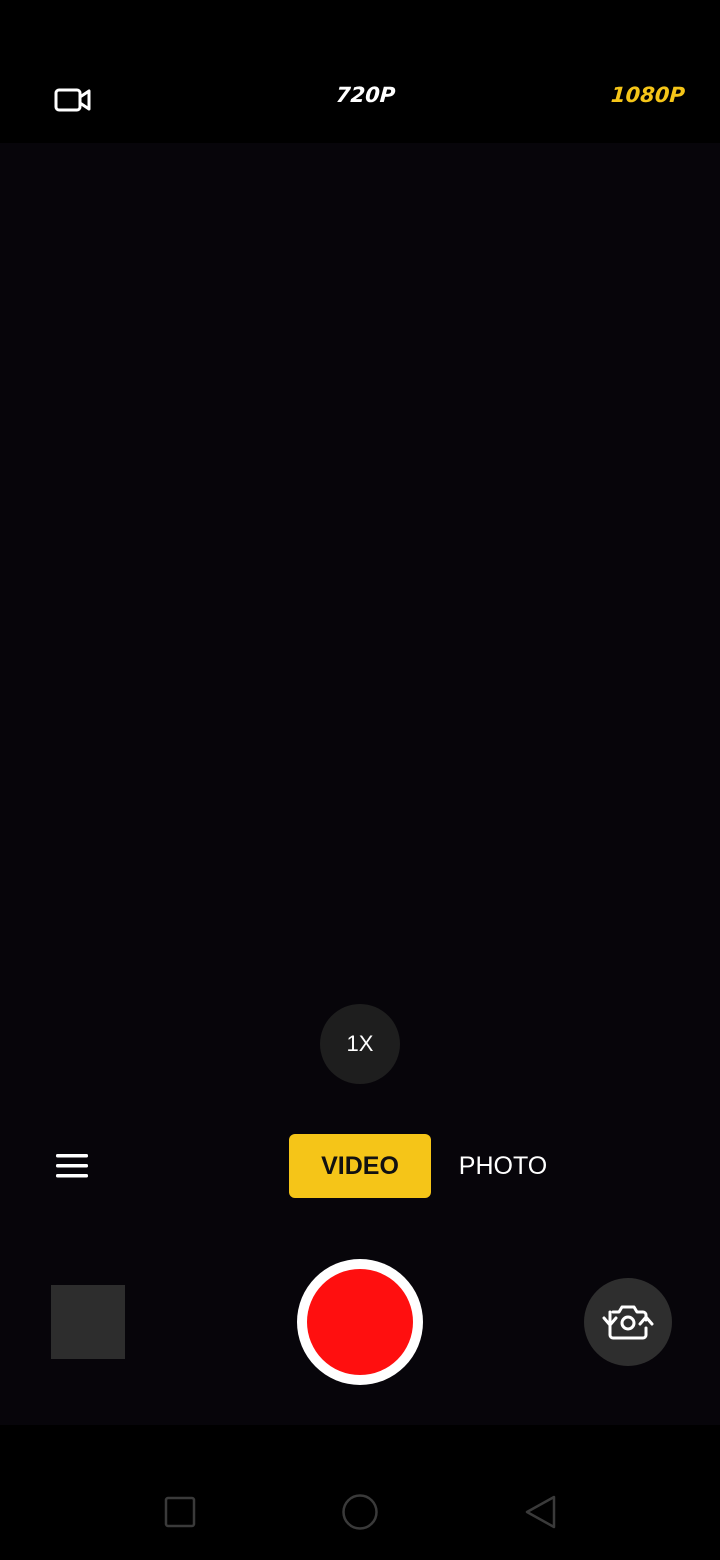 The width and height of the screenshot is (720, 1560). What do you see at coordinates (180, 1512) in the screenshot?
I see `recents-square-icon` at bounding box center [180, 1512].